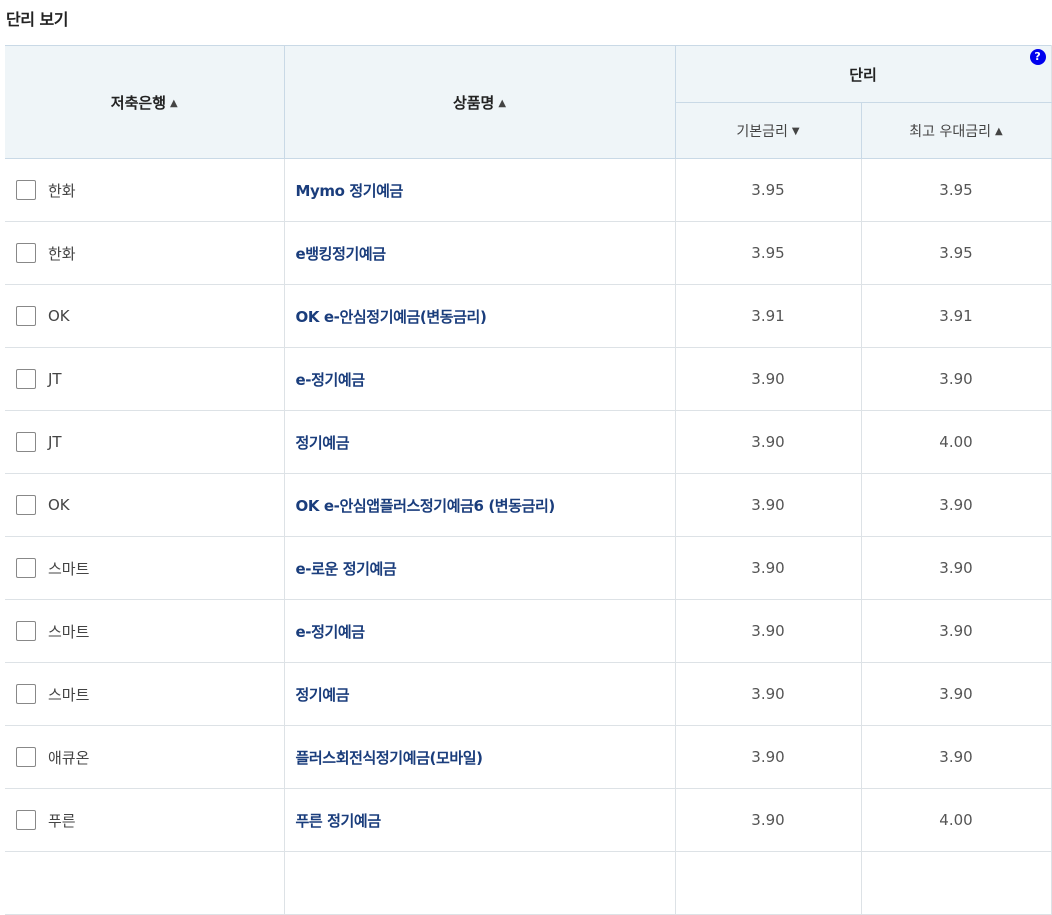  What do you see at coordinates (768, 316) in the screenshot?
I see `base-rate-value: 3.91` at bounding box center [768, 316].